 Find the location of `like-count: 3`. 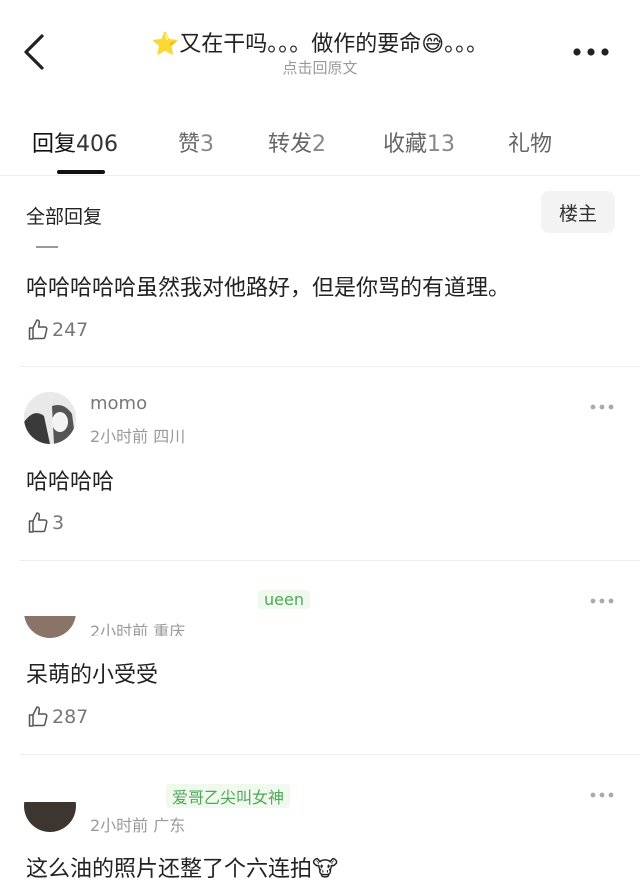

like-count: 3 is located at coordinates (58, 523).